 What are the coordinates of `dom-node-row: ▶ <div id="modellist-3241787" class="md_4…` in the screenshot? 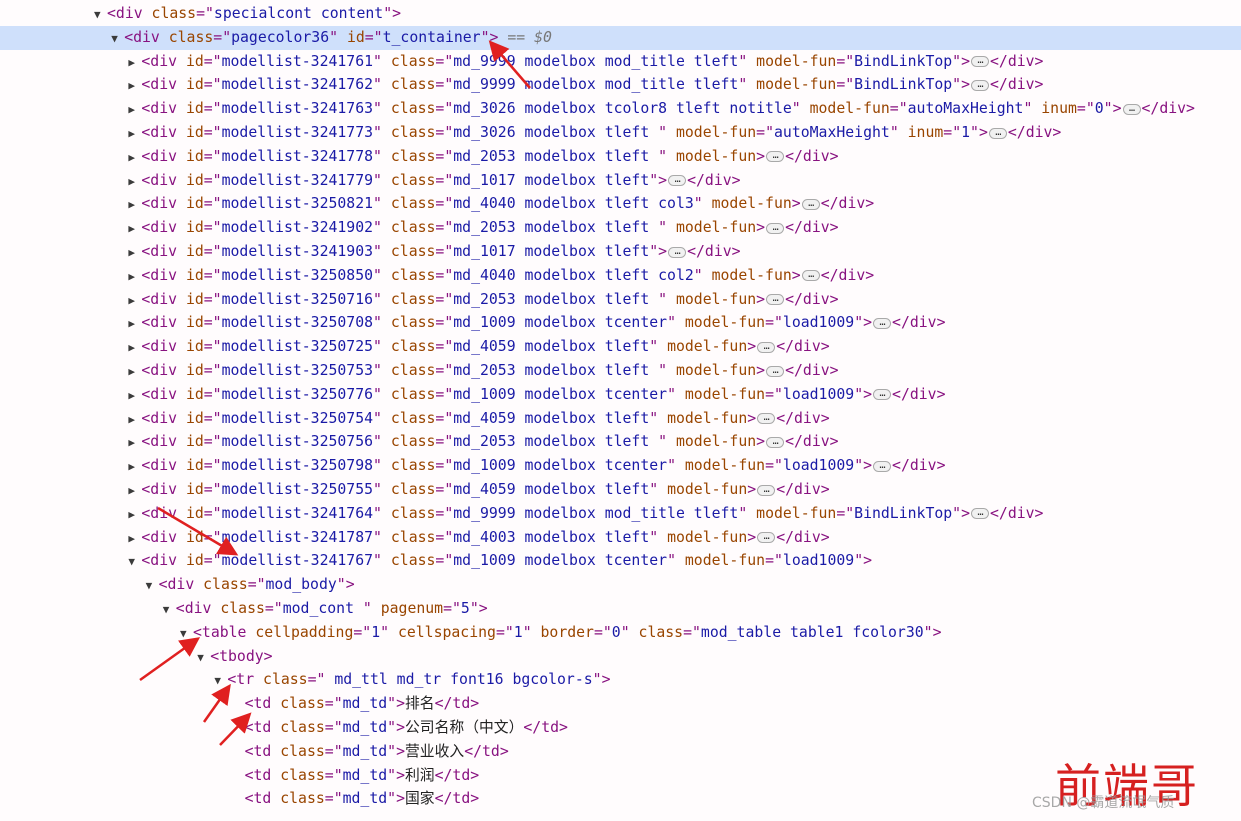 It's located at (620, 538).